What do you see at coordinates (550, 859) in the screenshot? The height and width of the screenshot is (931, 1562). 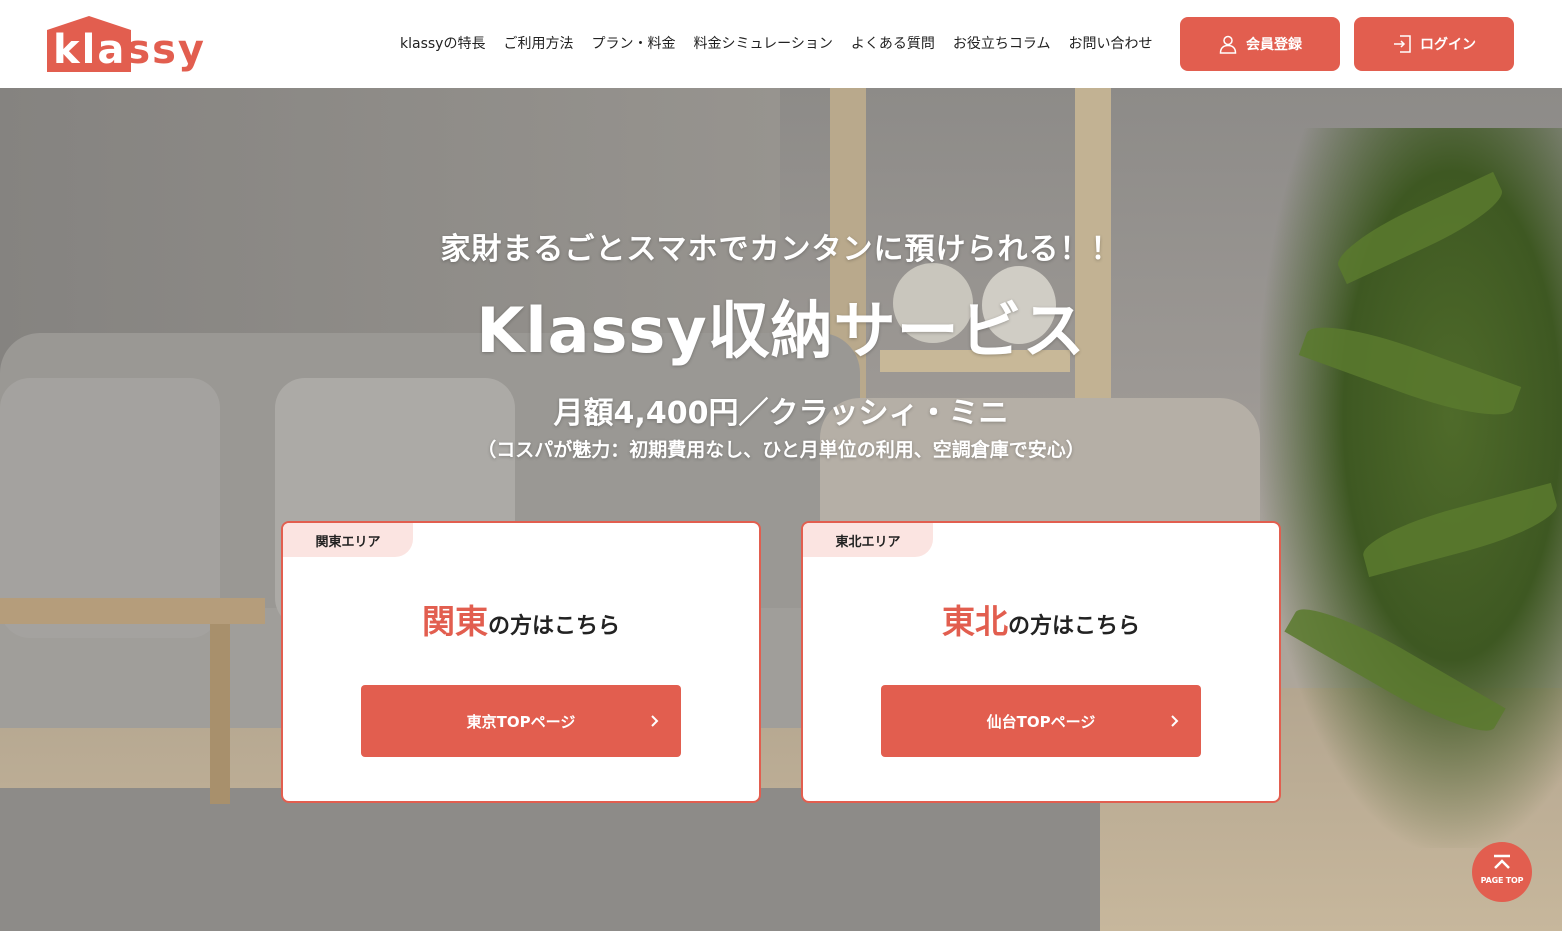 I see `hero-bg-rug` at bounding box center [550, 859].